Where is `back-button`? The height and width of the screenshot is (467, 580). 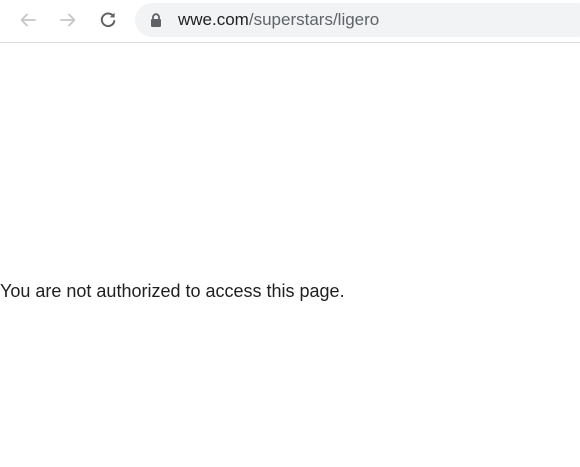 back-button is located at coordinates (28, 20).